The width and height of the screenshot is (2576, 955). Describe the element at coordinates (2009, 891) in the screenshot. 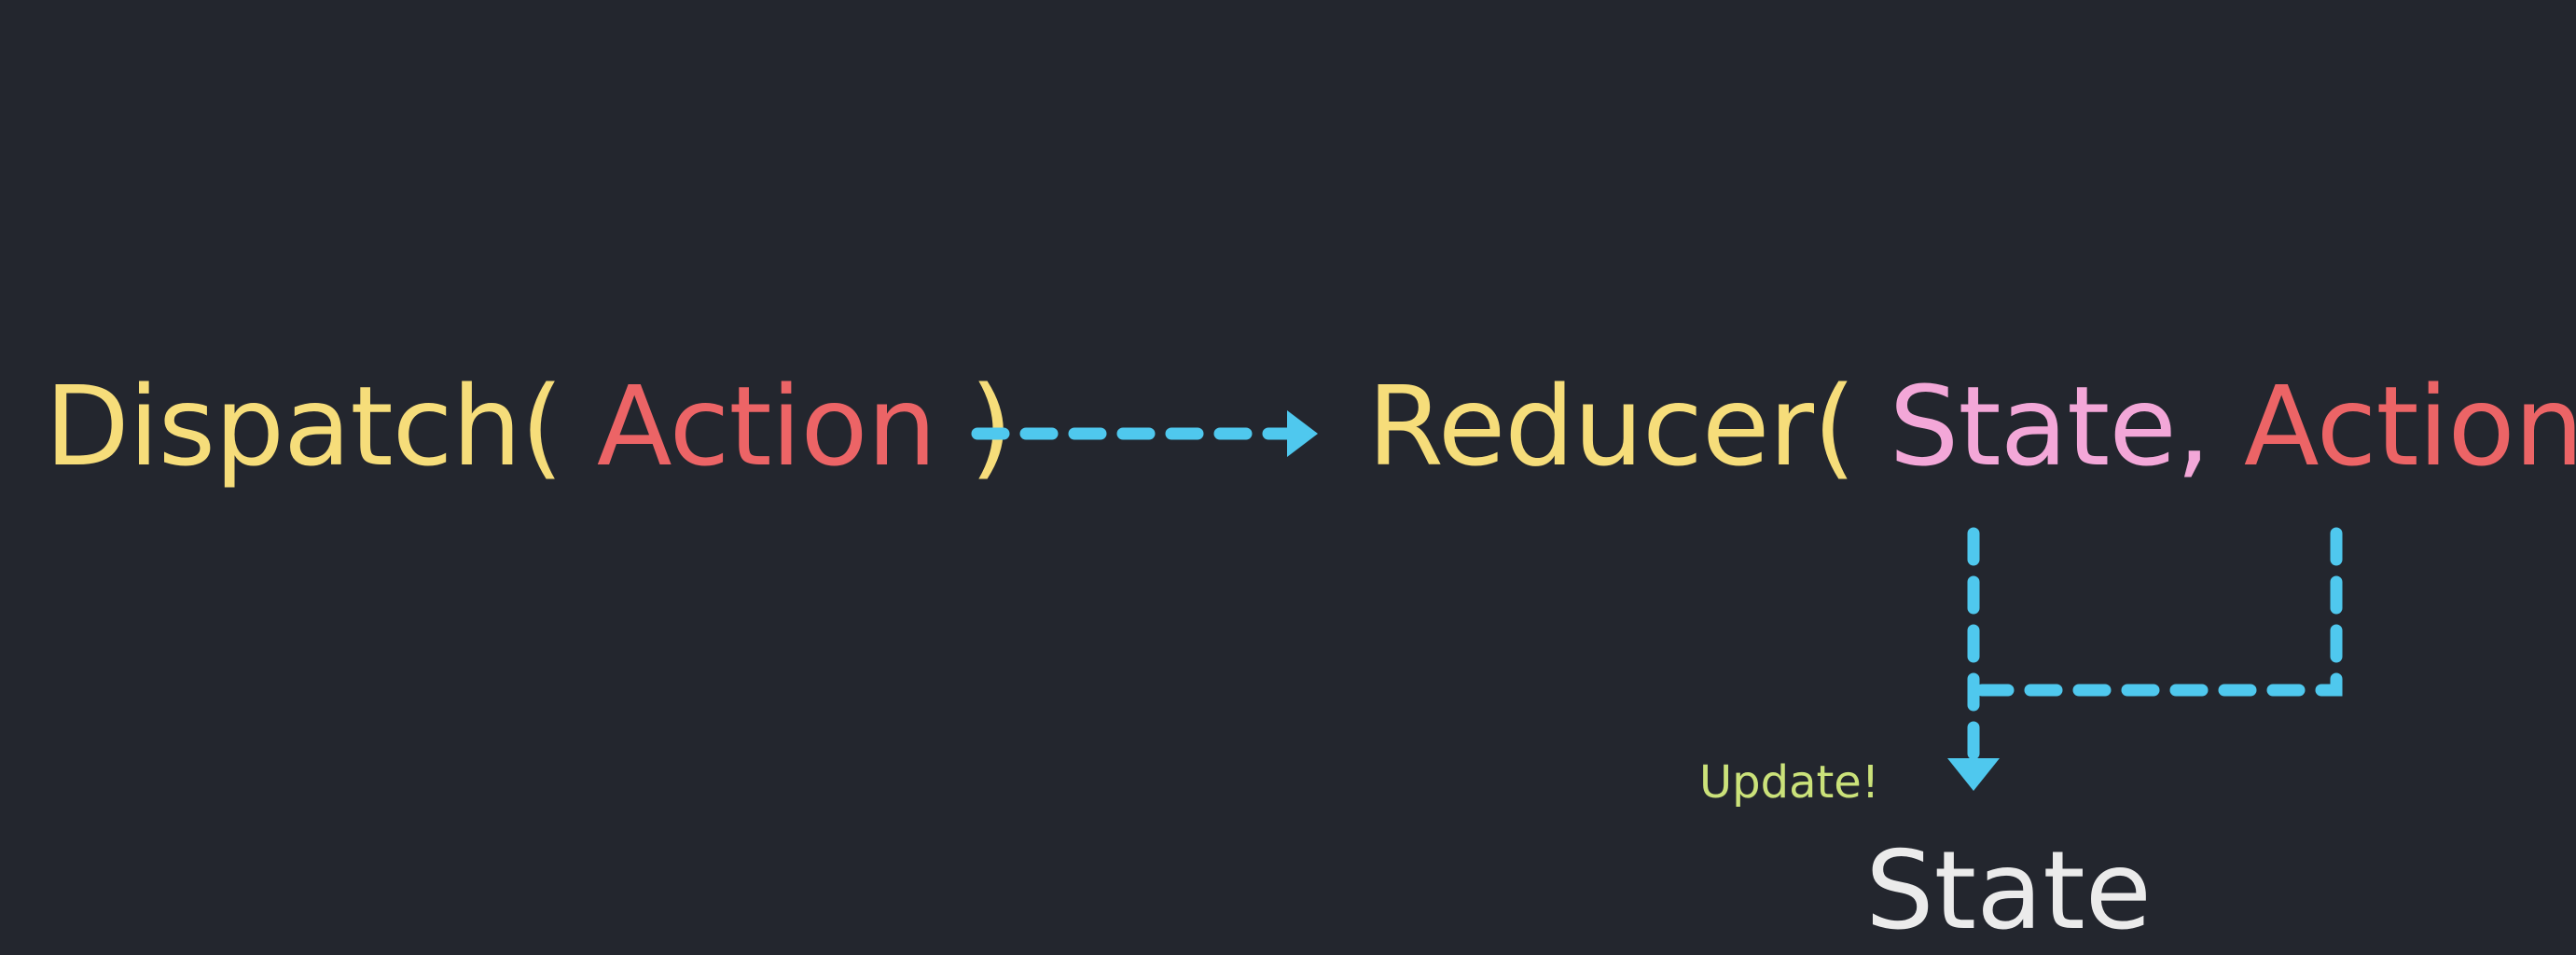

I see `result-state-label: State` at that location.